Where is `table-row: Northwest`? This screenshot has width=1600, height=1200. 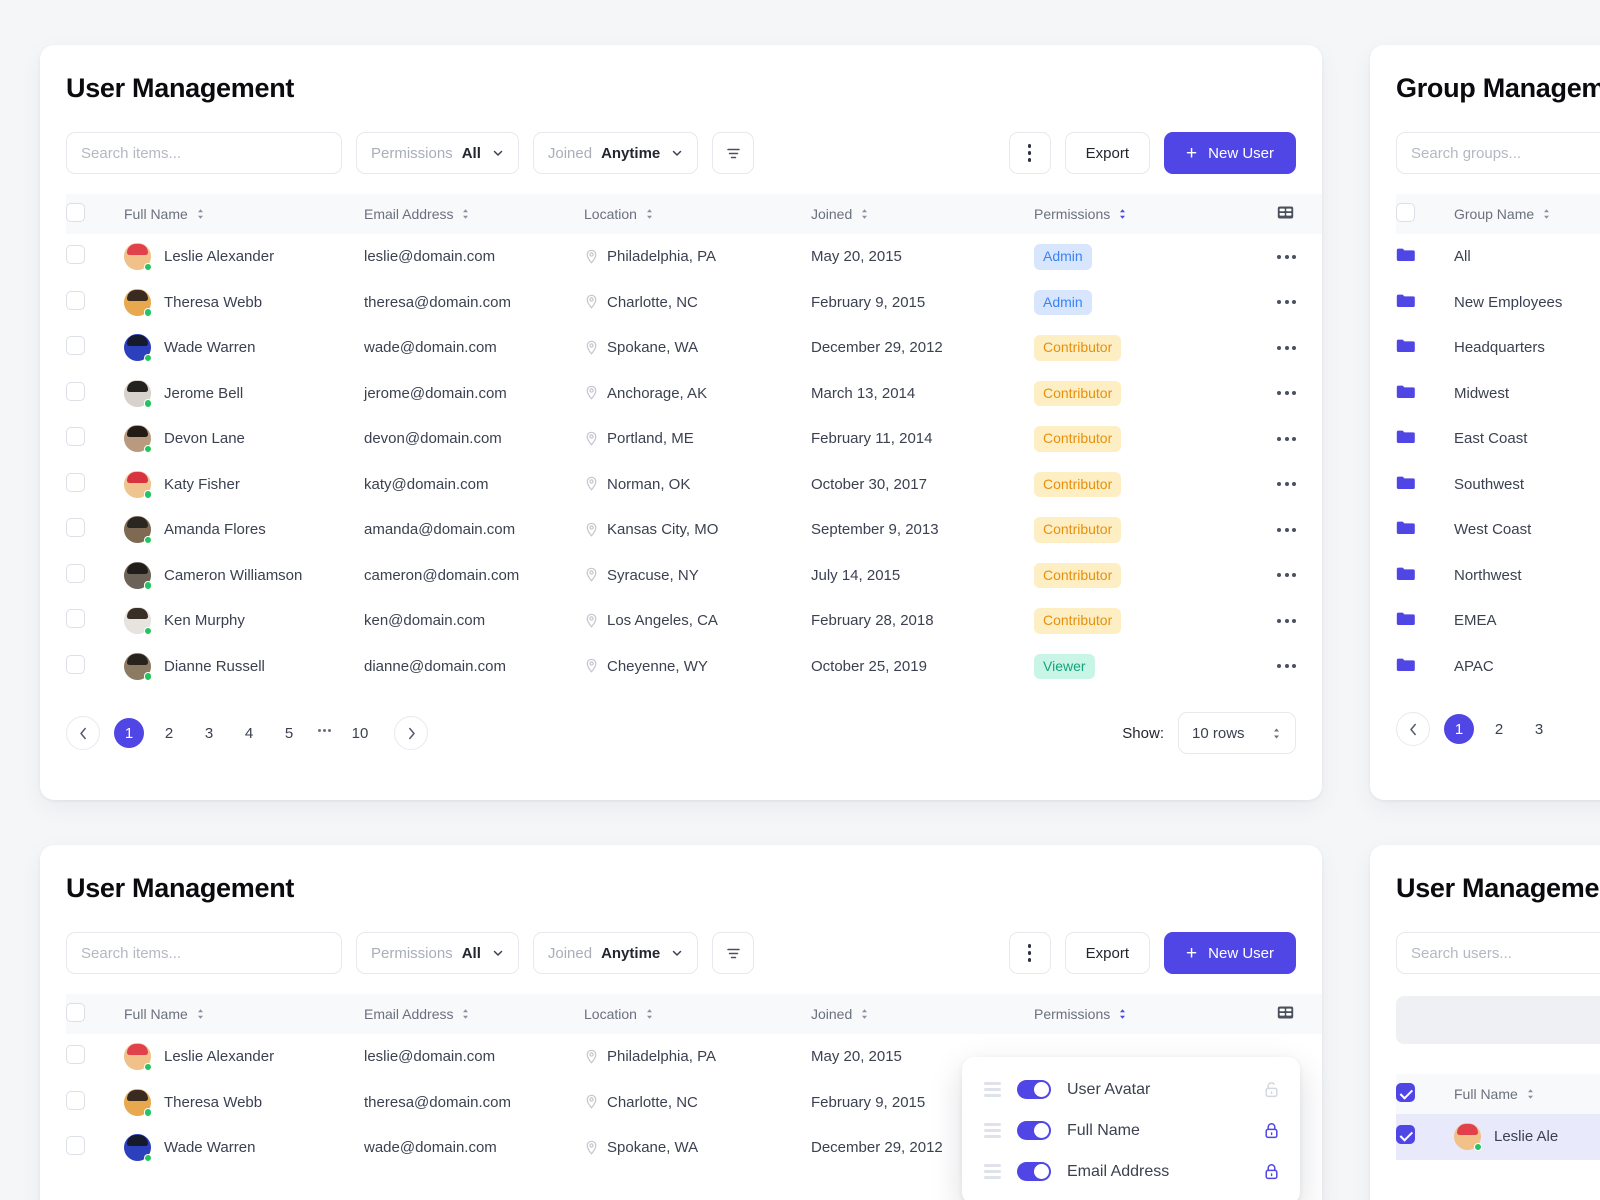 table-row: Northwest is located at coordinates (1498, 576).